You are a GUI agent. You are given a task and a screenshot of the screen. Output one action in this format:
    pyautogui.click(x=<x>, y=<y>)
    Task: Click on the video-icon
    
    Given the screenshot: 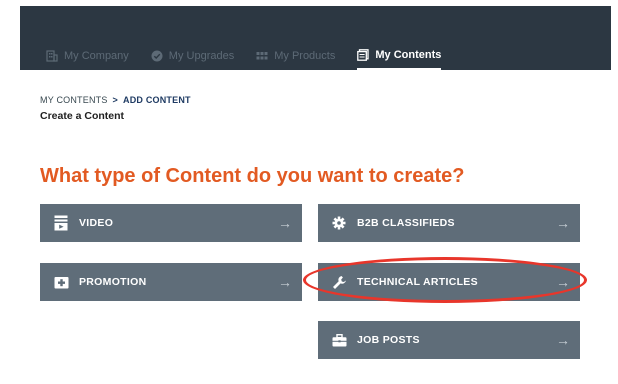 What is the action you would take?
    pyautogui.click(x=61, y=223)
    